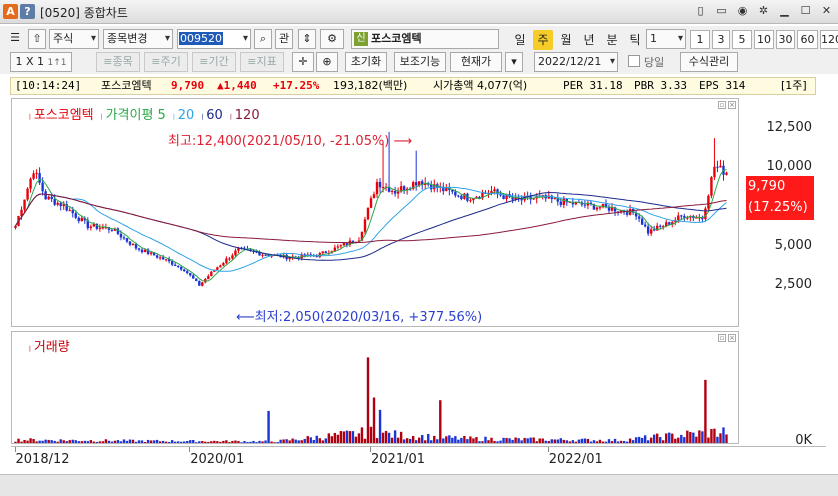  What do you see at coordinates (732, 338) in the screenshot?
I see `volume-close-icon: ×` at bounding box center [732, 338].